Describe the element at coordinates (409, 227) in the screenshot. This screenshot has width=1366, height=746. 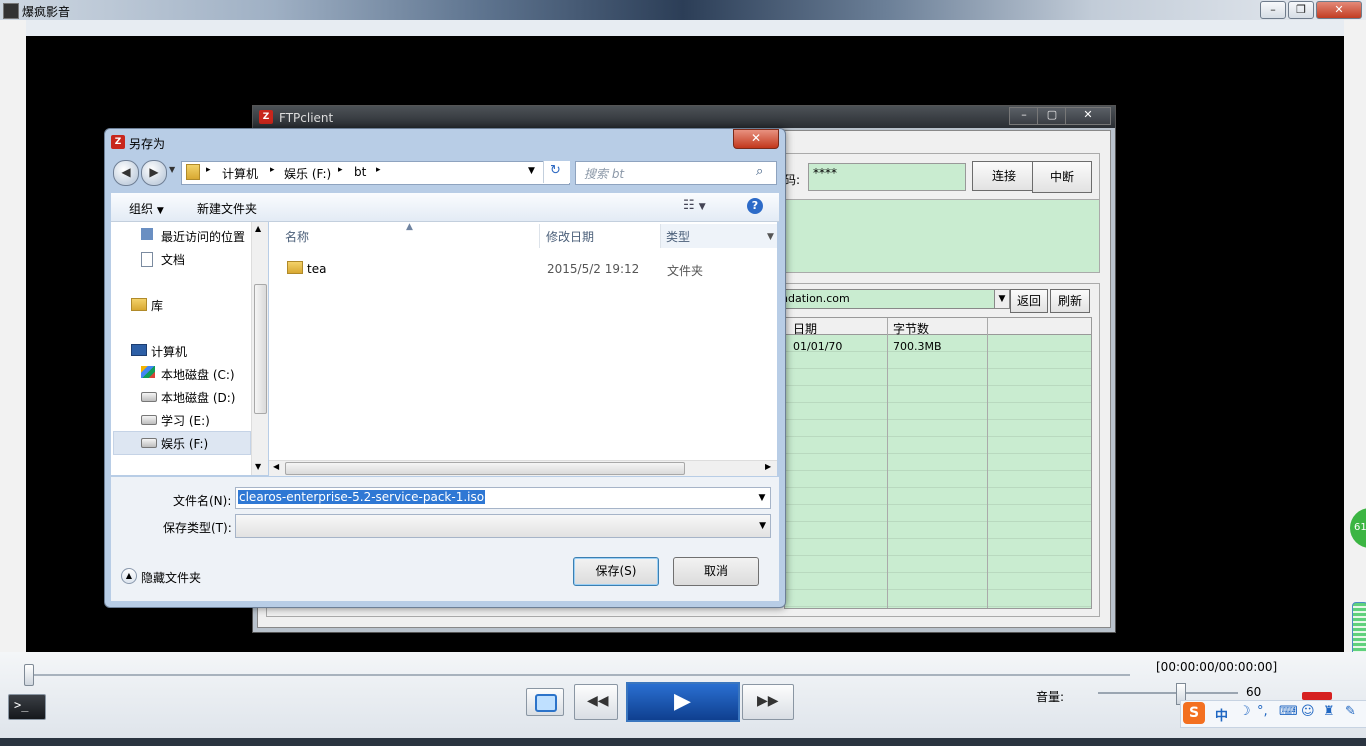
I see `sort-indicator-icon: ▲` at that location.